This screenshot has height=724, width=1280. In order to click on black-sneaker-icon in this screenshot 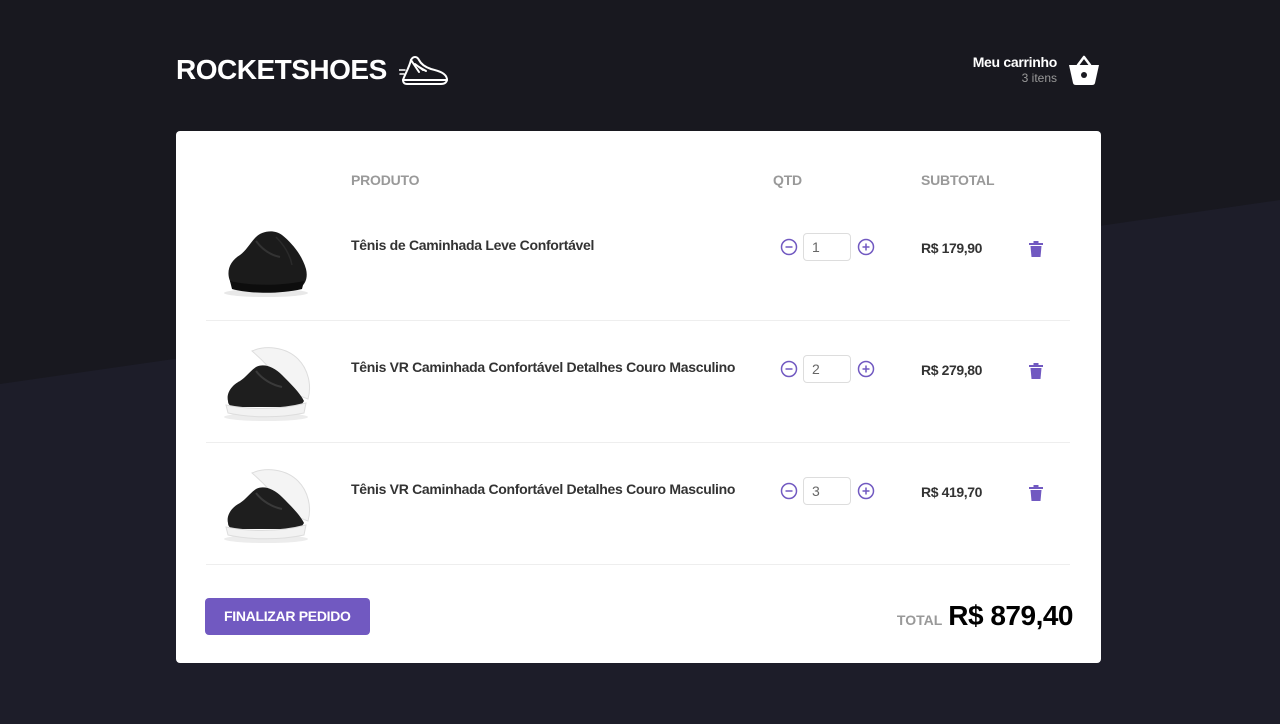, I will do `click(266, 261)`.